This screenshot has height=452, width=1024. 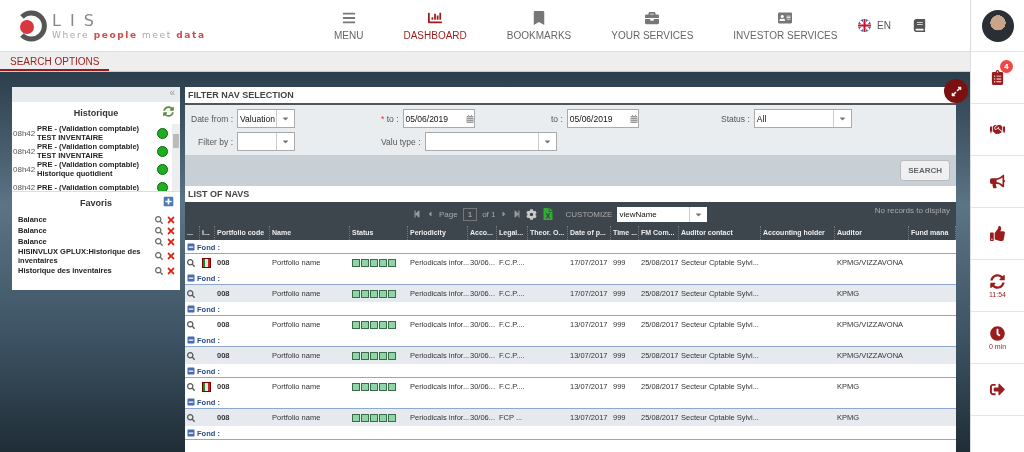 What do you see at coordinates (997, 181) in the screenshot?
I see `bullhorn-icon` at bounding box center [997, 181].